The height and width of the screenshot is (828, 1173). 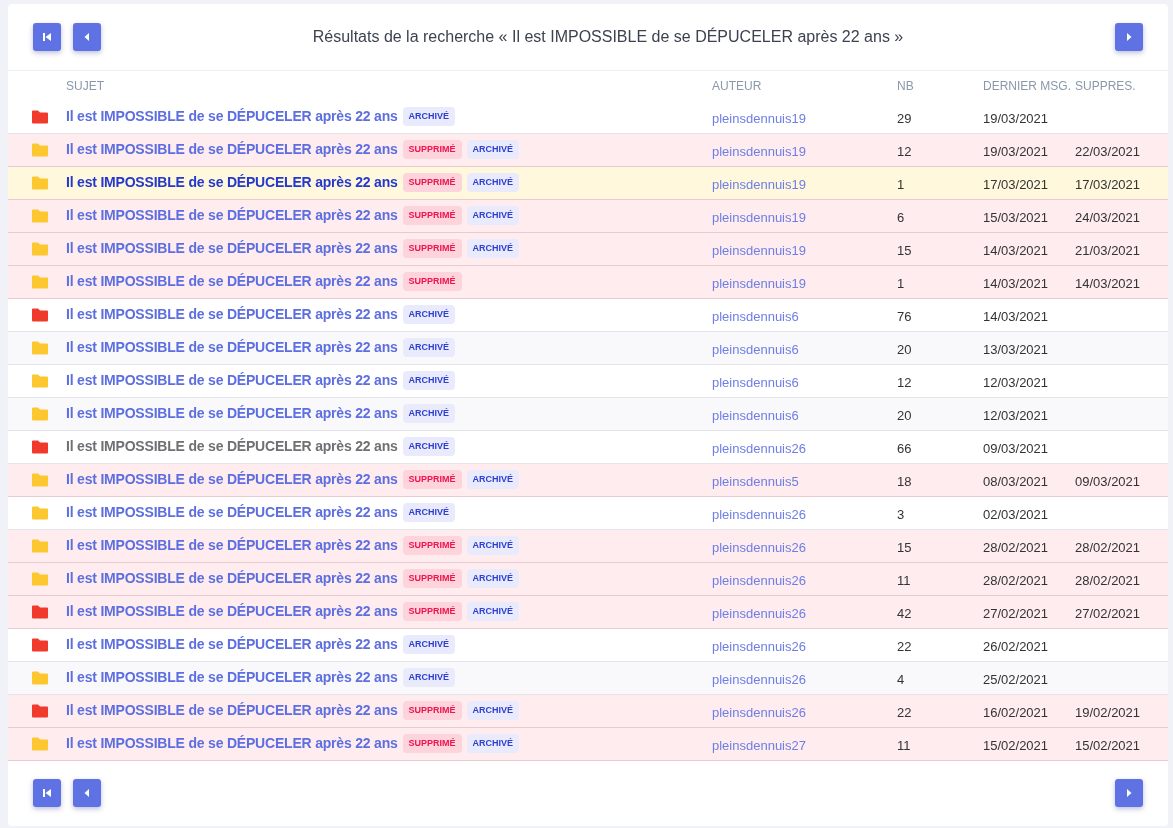 I want to click on last-message-date: 12/03/2021, so click(x=1016, y=416).